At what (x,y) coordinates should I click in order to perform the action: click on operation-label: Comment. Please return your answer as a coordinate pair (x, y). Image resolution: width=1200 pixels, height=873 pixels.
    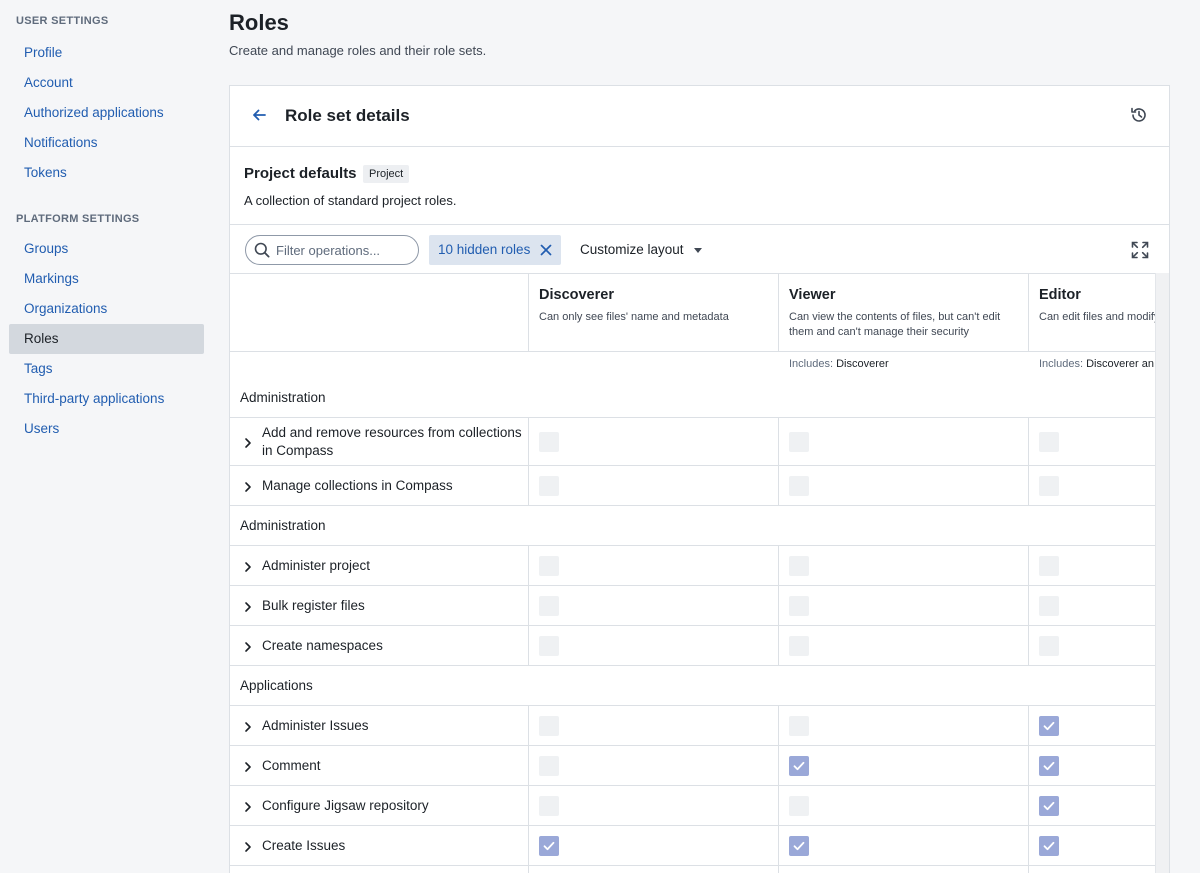
    Looking at the image, I should click on (291, 765).